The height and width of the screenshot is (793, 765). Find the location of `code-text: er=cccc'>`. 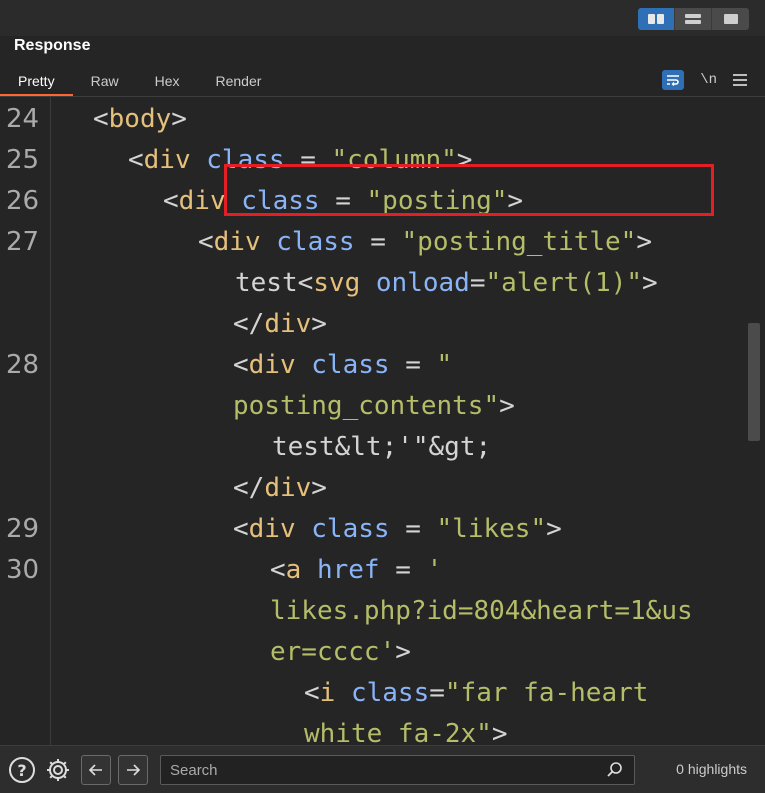

code-text: er=cccc'> is located at coordinates (340, 652).